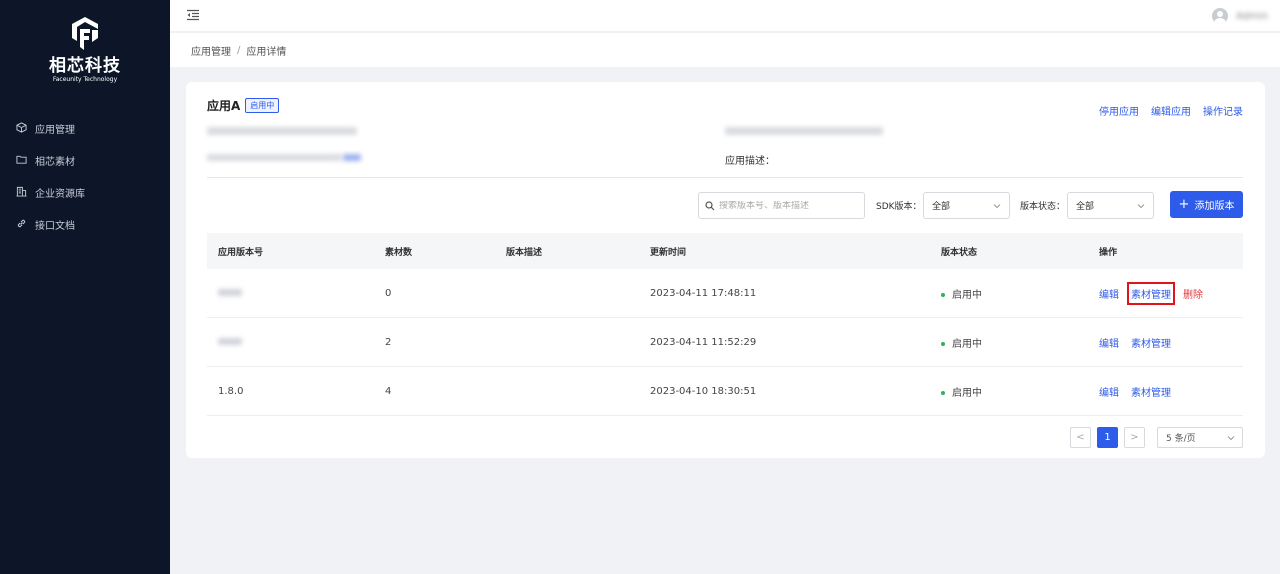  Describe the element at coordinates (899, 207) in the screenshot. I see `sdk-version-label: SDK版本：` at that location.